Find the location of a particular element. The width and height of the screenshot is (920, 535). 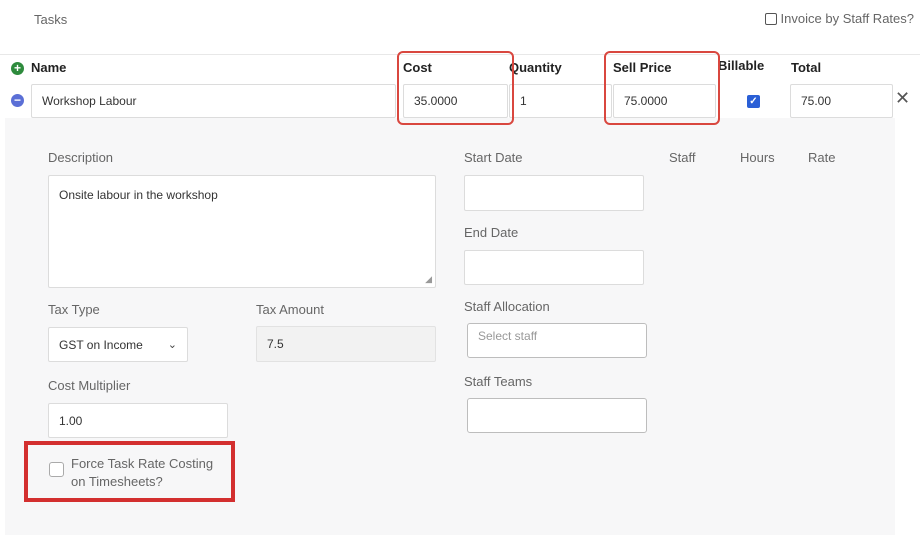

billable-checkbox: ✓ is located at coordinates (753, 101).